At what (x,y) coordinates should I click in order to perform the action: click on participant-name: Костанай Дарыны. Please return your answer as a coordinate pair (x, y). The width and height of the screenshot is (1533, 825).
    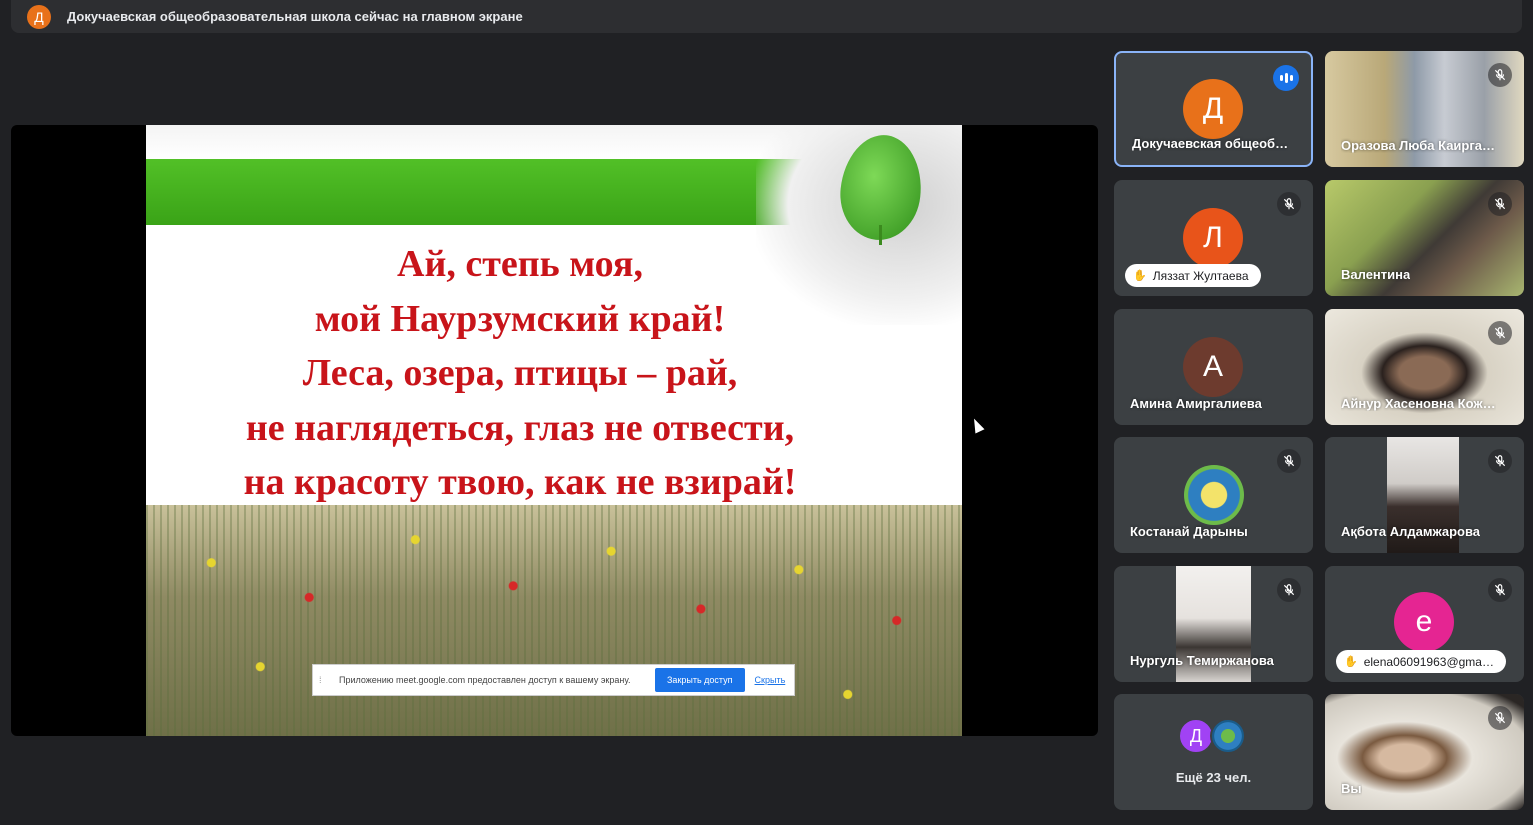
    Looking at the image, I should click on (1189, 531).